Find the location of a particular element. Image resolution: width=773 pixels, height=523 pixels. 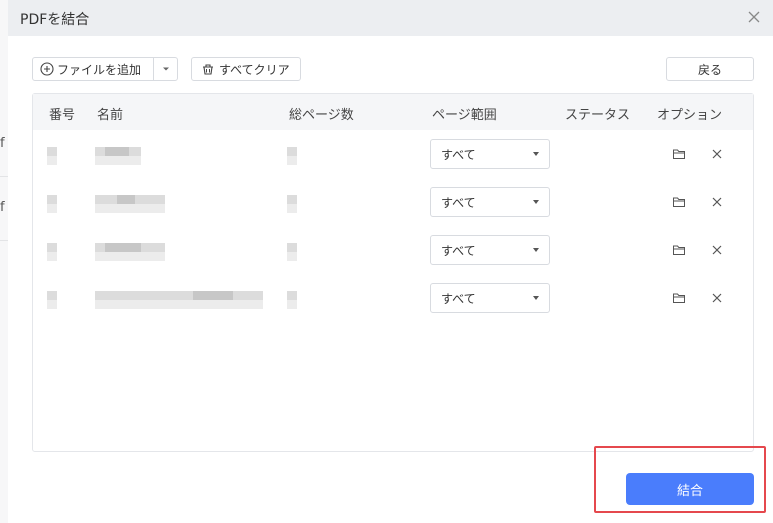

add-file-button: ファイルを追加 is located at coordinates (94, 69).